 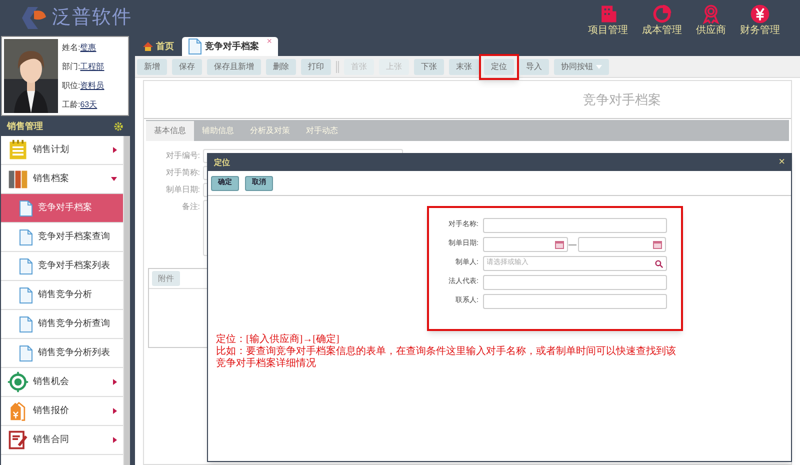 What do you see at coordinates (222, 162) in the screenshot?
I see `dialog-title: 定位` at bounding box center [222, 162].